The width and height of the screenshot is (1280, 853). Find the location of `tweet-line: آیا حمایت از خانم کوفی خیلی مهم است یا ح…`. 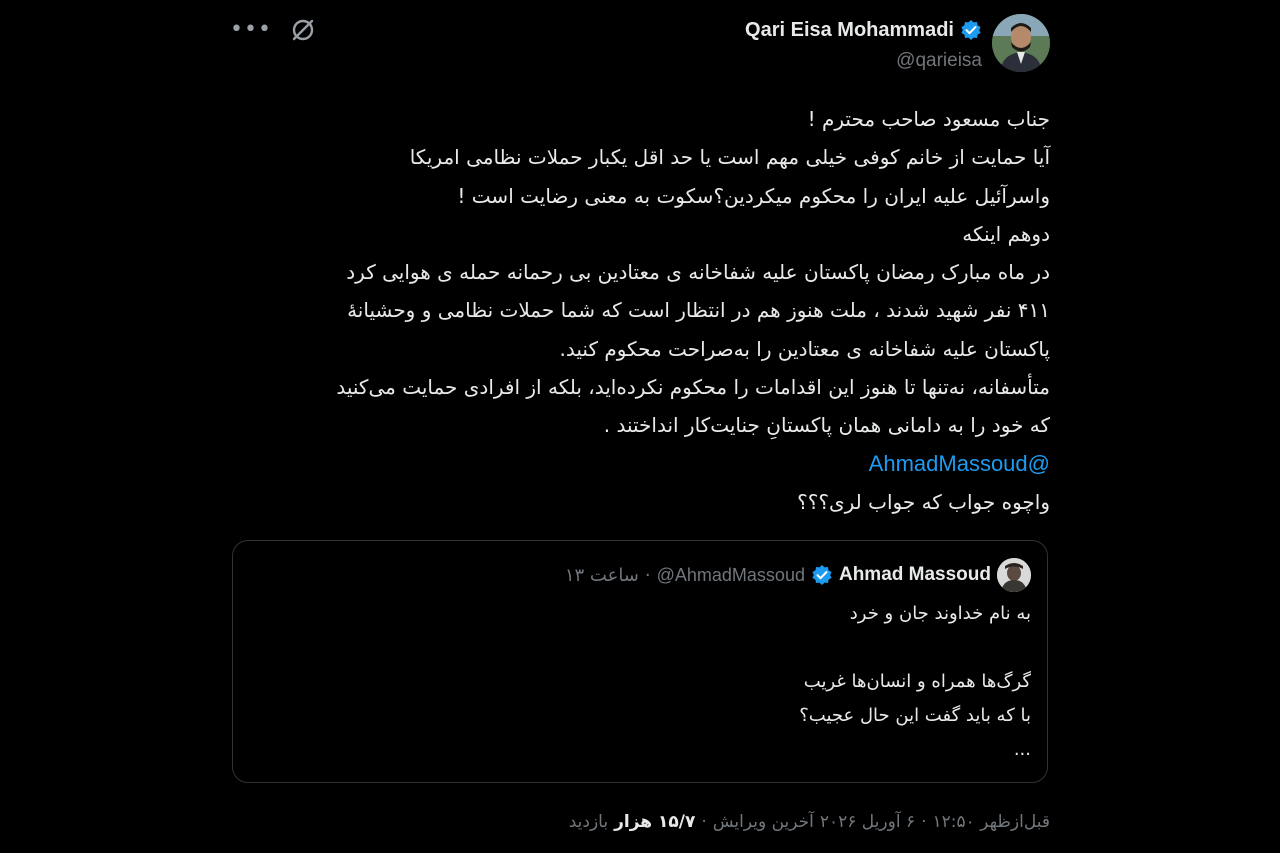

tweet-line: آیا حمایت از خانم کوفی خیلی مهم است یا ح… is located at coordinates (729, 157).